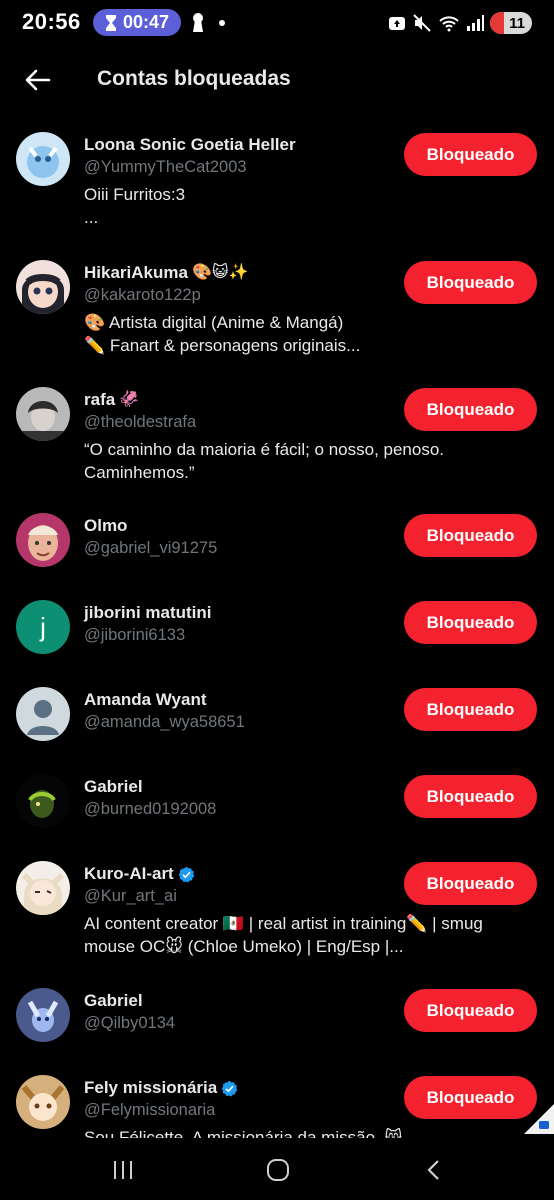 The height and width of the screenshot is (1200, 554). I want to click on account-handle: @jiborini6133, so click(135, 635).